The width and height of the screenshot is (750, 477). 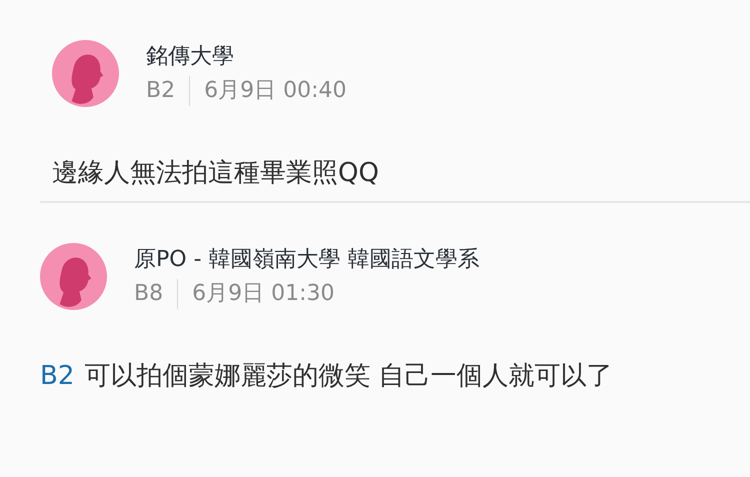 I want to click on post-time: 6月9日 01:30, so click(x=263, y=294).